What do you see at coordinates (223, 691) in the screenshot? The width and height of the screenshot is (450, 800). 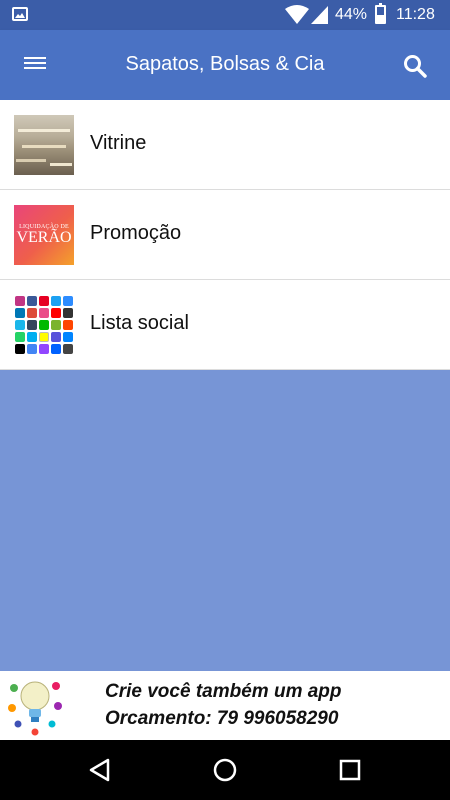 I see `banner-headline: Crie você também um app` at bounding box center [223, 691].